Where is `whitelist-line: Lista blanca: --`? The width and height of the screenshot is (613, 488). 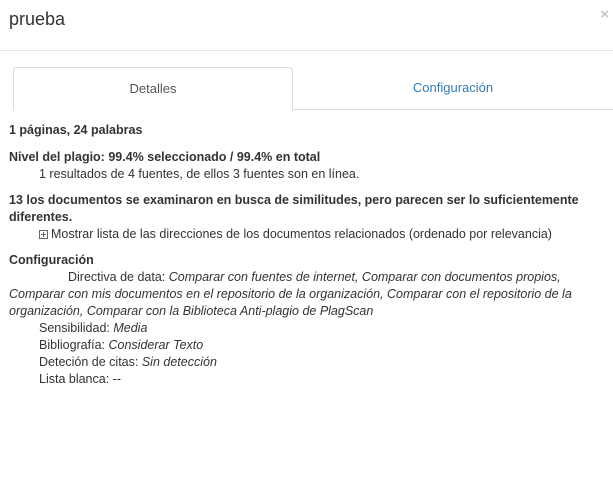
whitelist-line: Lista blanca: -- is located at coordinates (310, 379).